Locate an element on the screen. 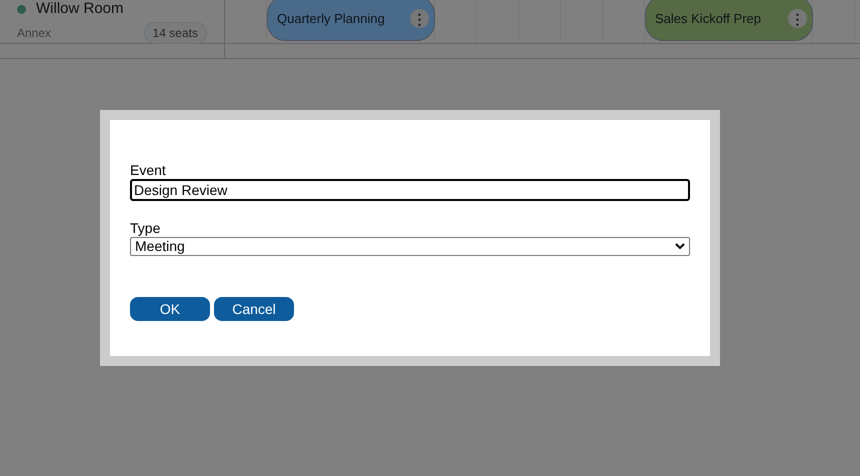 The width and height of the screenshot is (860, 476). capacity-badge: 14 seats is located at coordinates (175, 33).